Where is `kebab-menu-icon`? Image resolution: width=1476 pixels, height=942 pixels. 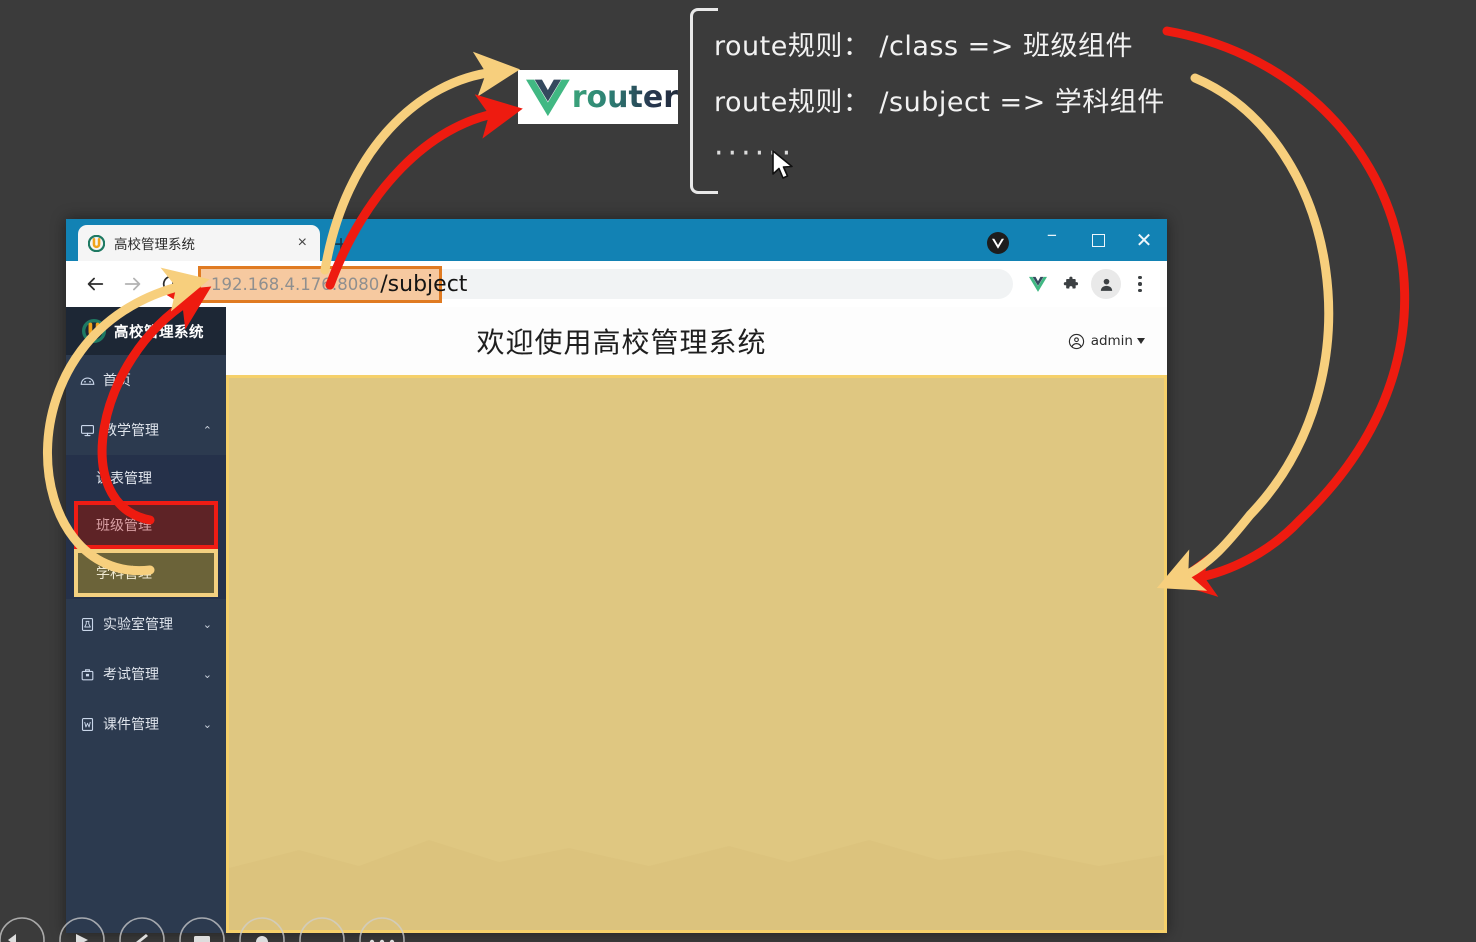 kebab-menu-icon is located at coordinates (1140, 284).